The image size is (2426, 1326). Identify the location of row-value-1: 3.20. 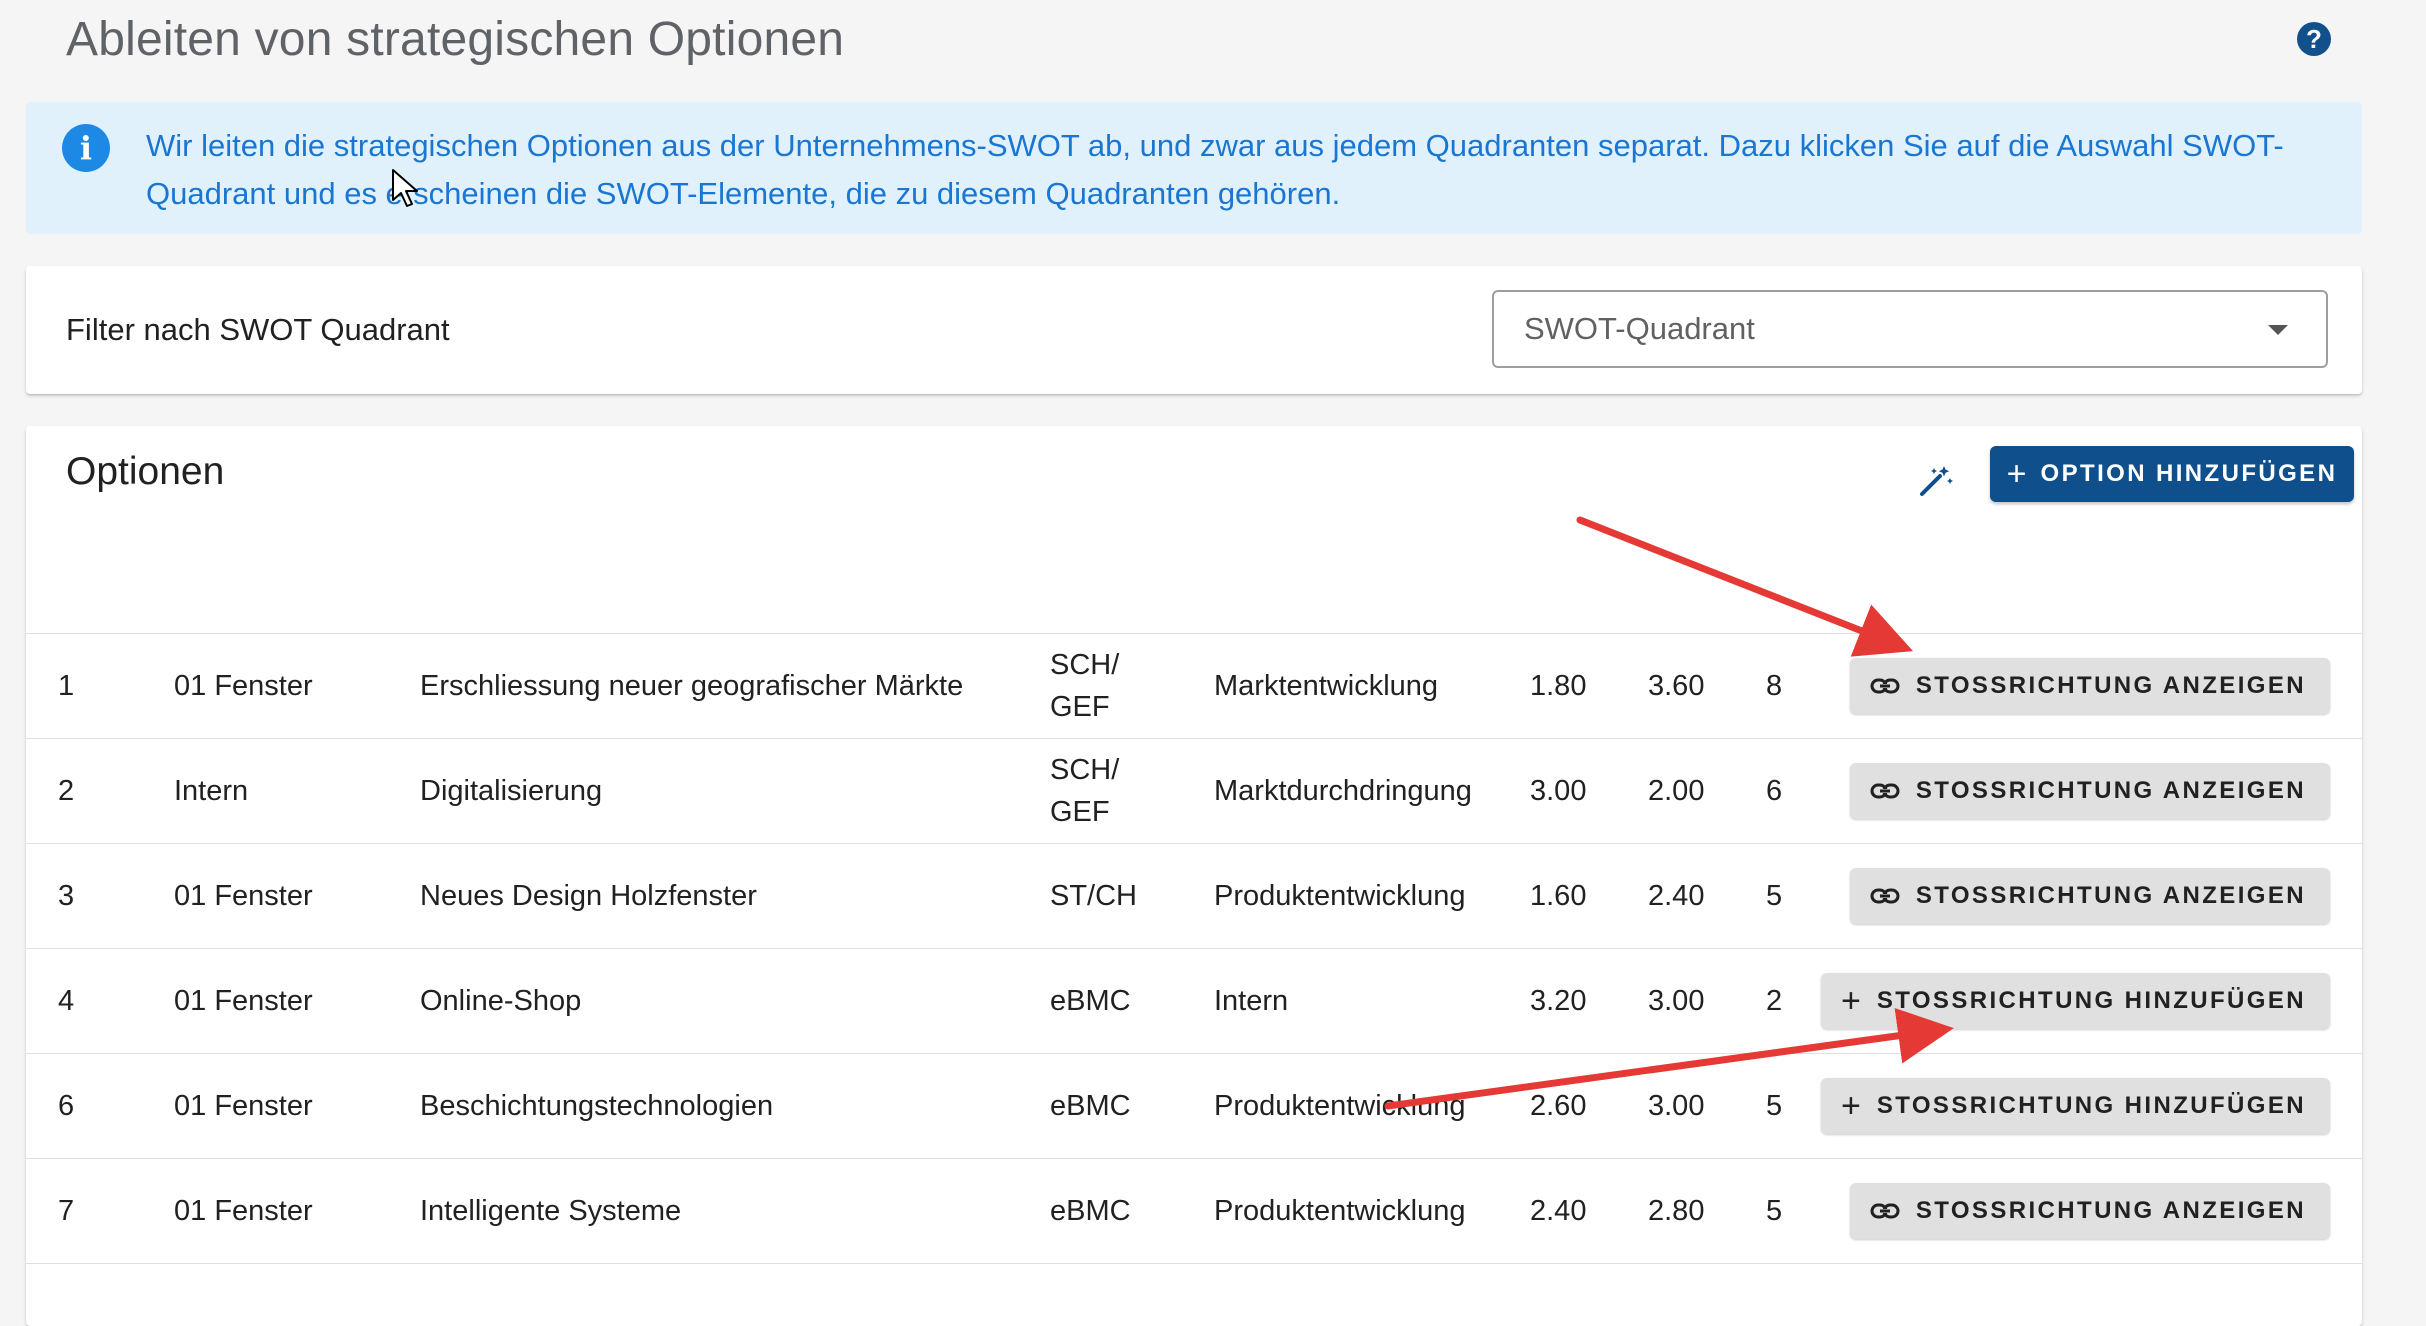
(1558, 1001).